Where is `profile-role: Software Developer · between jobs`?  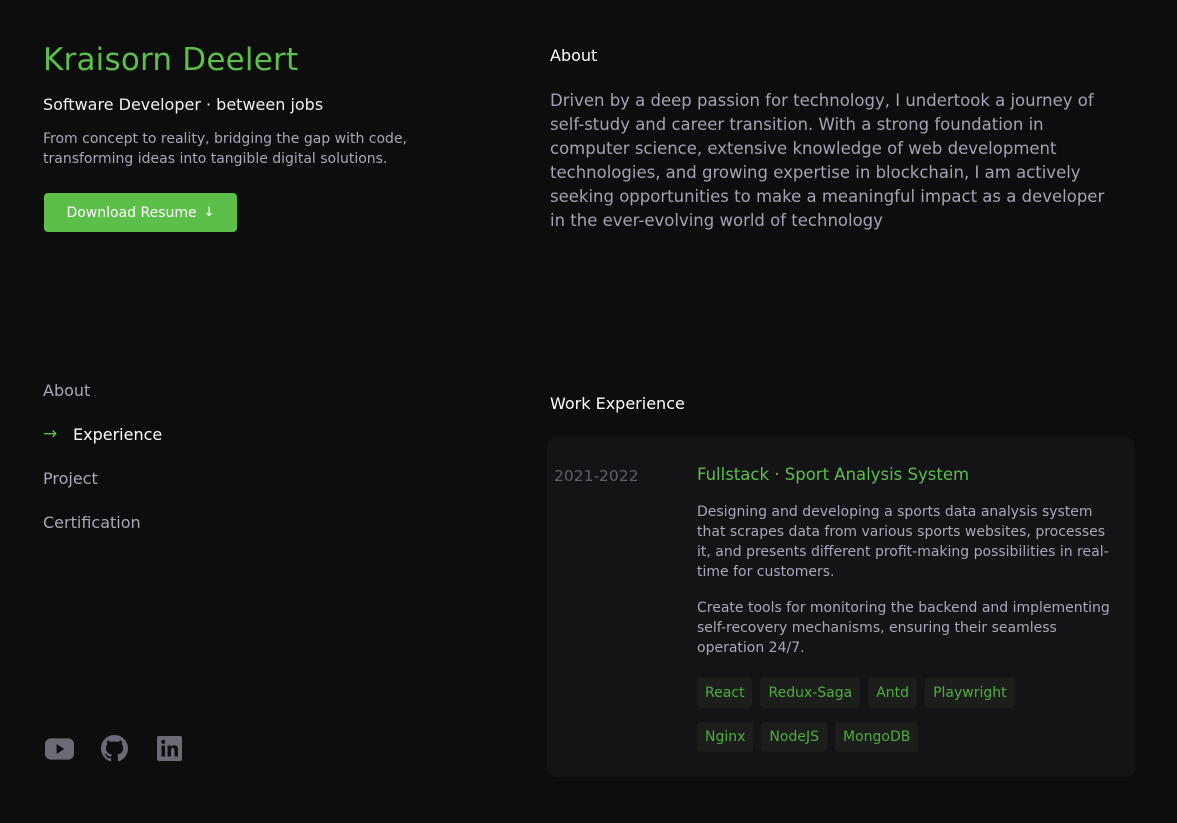
profile-role: Software Developer · between jobs is located at coordinates (183, 104).